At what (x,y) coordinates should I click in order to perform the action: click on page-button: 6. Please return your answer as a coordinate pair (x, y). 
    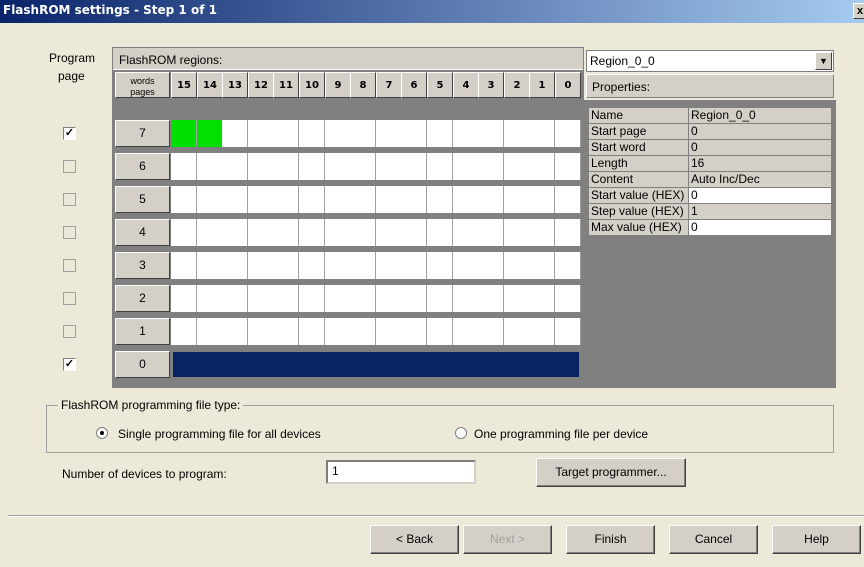
    Looking at the image, I should click on (142, 166).